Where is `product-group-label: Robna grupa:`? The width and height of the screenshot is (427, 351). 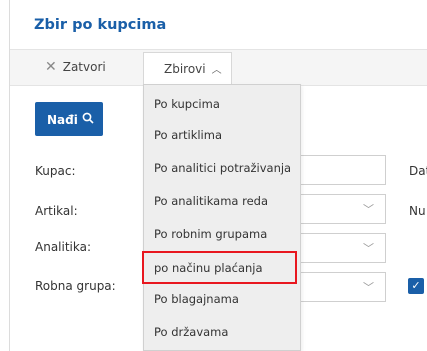
product-group-label: Robna grupa: is located at coordinates (75, 286).